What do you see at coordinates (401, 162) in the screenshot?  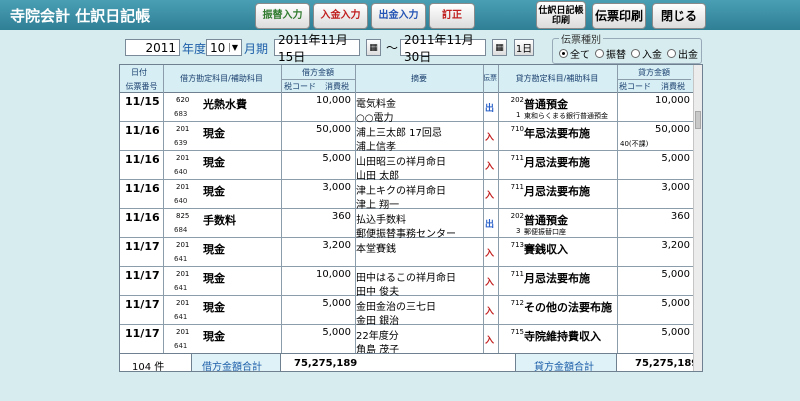 I see `cell-sum1: 山田昭三の祥月命日` at bounding box center [401, 162].